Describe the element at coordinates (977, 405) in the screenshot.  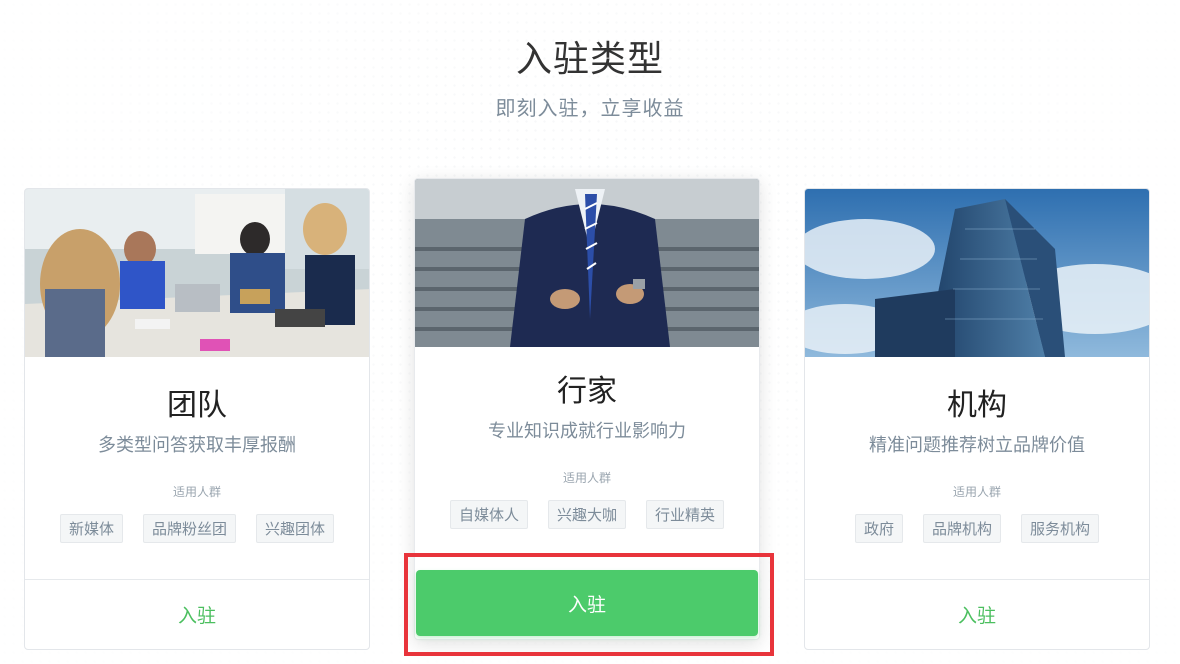
I see `card-title: 机构` at that location.